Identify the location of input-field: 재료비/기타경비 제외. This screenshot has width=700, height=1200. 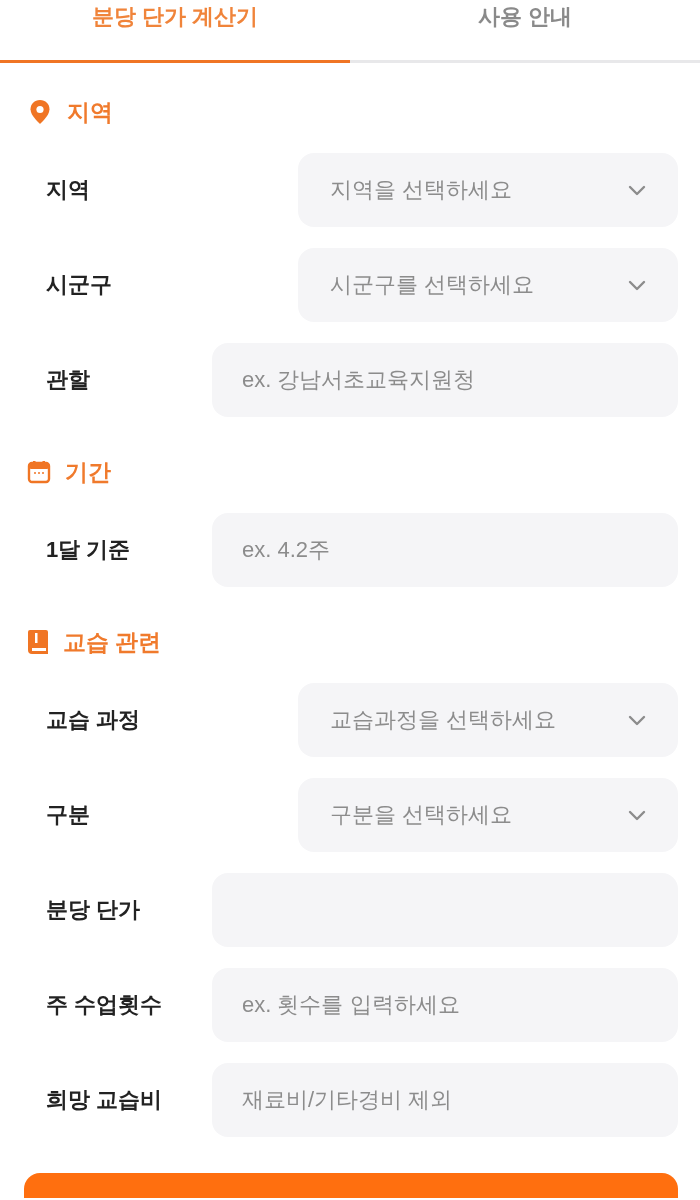
(445, 1100).